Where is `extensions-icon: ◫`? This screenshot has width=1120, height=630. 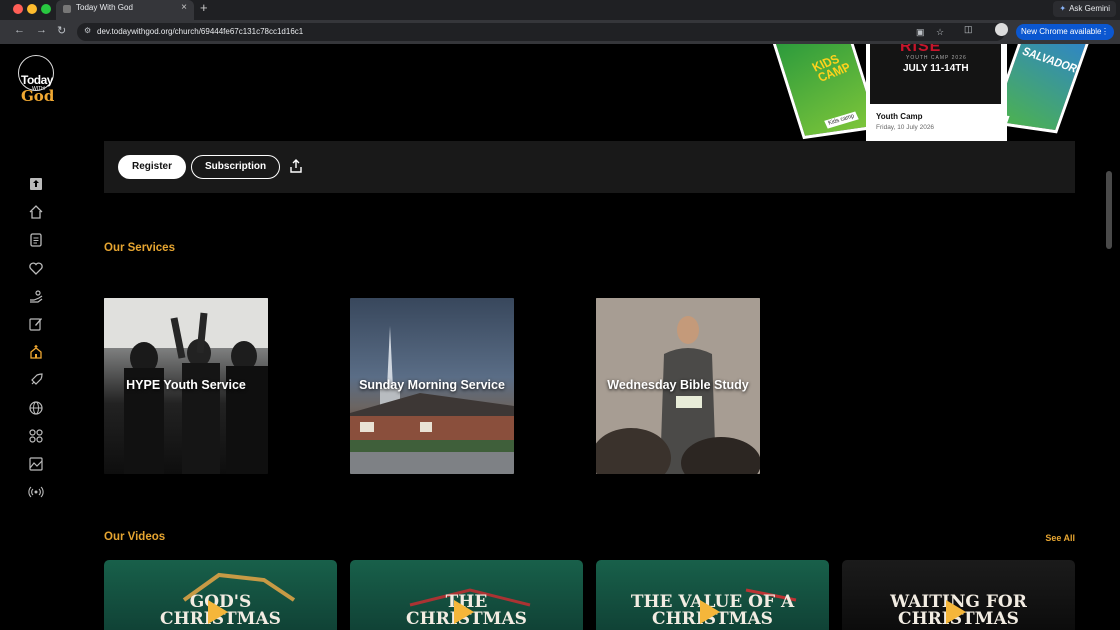 extensions-icon: ◫ is located at coordinates (968, 29).